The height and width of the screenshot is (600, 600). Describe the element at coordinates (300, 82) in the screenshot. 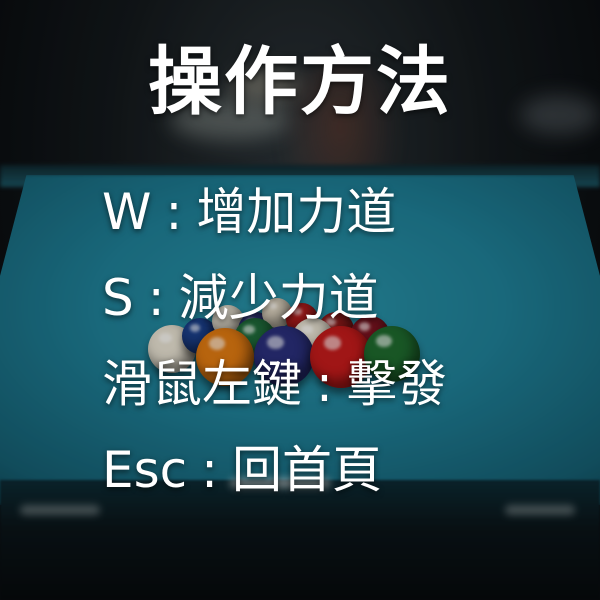

I see `page-title: 操作方法` at that location.